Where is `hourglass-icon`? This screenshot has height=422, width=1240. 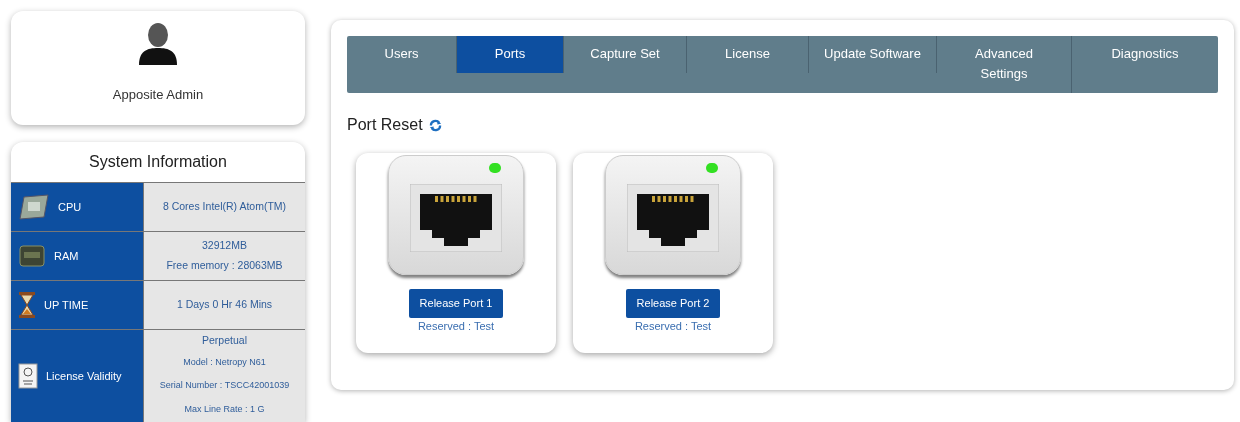 hourglass-icon is located at coordinates (27, 305).